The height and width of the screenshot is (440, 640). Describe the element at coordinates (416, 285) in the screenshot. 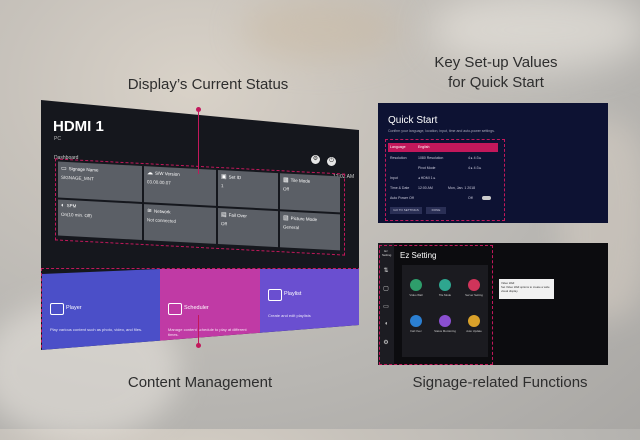

I see `video-wall-icon` at that location.